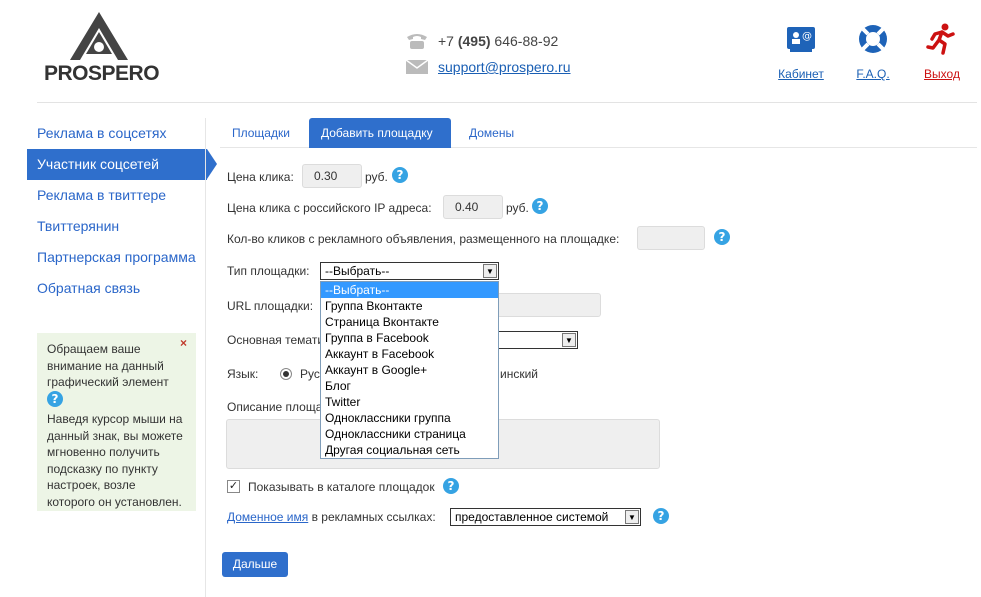 Image resolution: width=981 pixels, height=597 pixels. What do you see at coordinates (417, 41) in the screenshot?
I see `phone-icon` at bounding box center [417, 41].